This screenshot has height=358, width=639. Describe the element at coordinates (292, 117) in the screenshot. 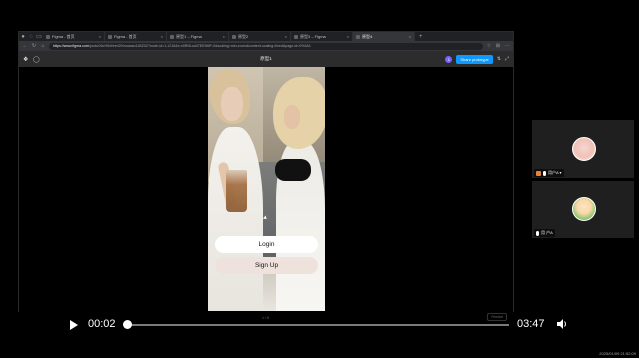

I see `photo-person-right-face` at that location.